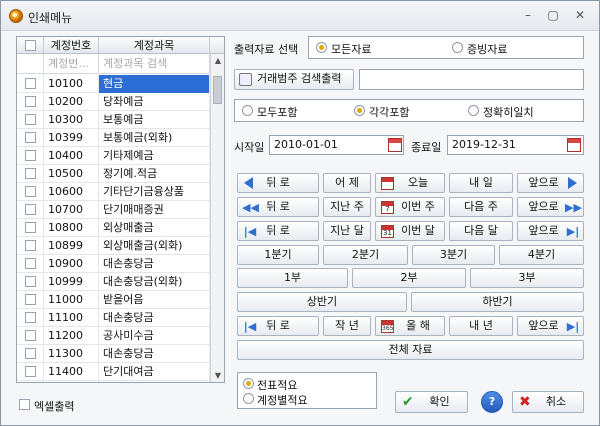 Image resolution: width=600 pixels, height=426 pixels. What do you see at coordinates (492, 402) in the screenshot?
I see `help-button: ?` at bounding box center [492, 402].